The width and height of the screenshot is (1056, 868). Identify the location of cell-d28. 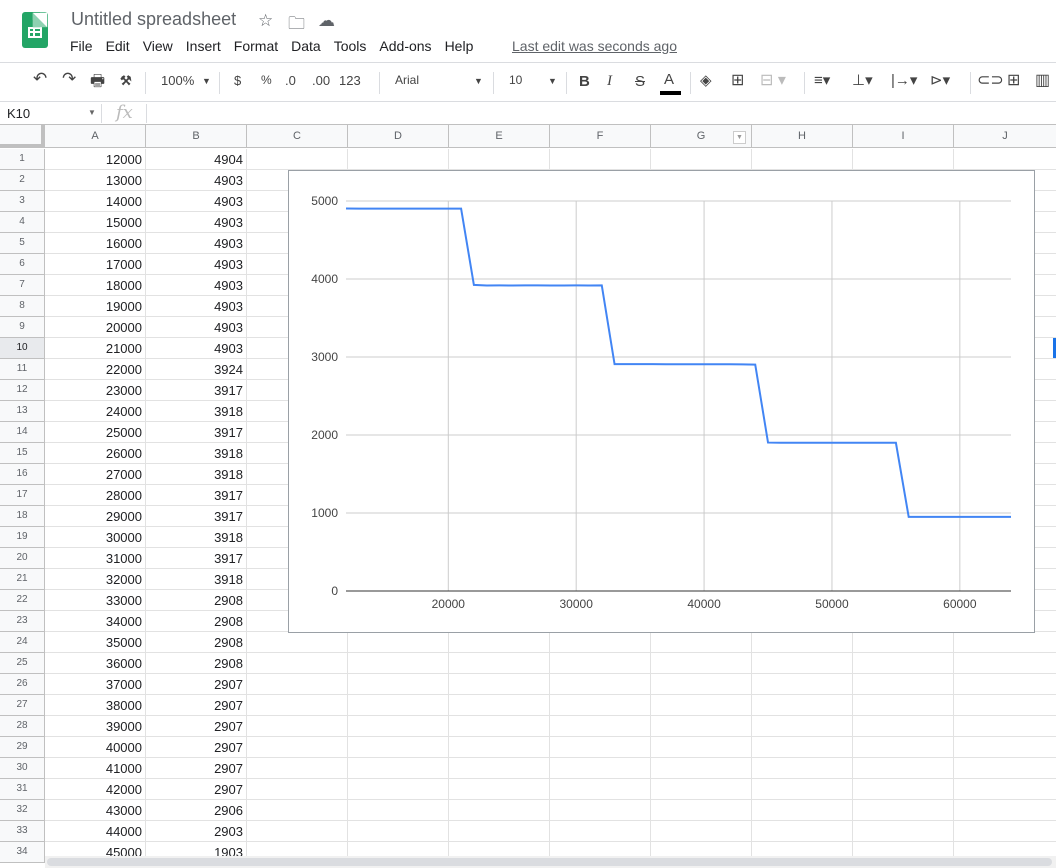
(398, 726).